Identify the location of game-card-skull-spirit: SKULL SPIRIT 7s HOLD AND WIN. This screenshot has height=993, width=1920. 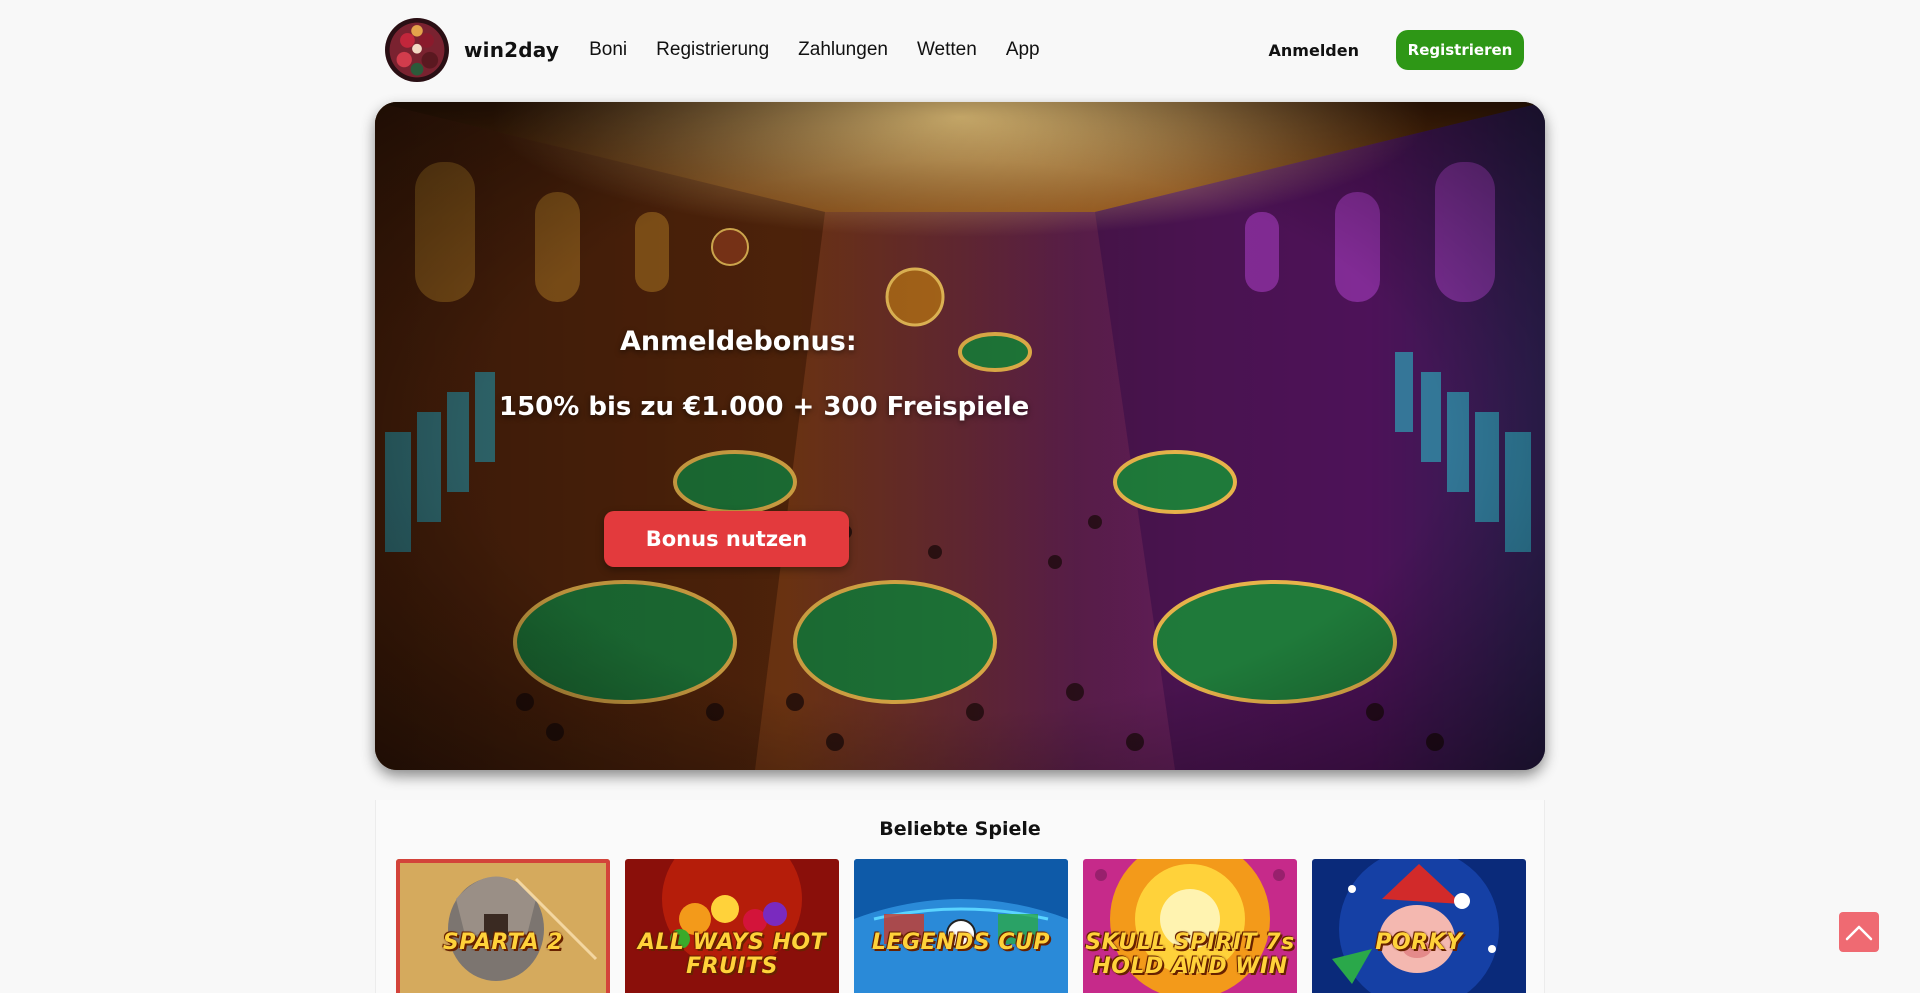
(1190, 926).